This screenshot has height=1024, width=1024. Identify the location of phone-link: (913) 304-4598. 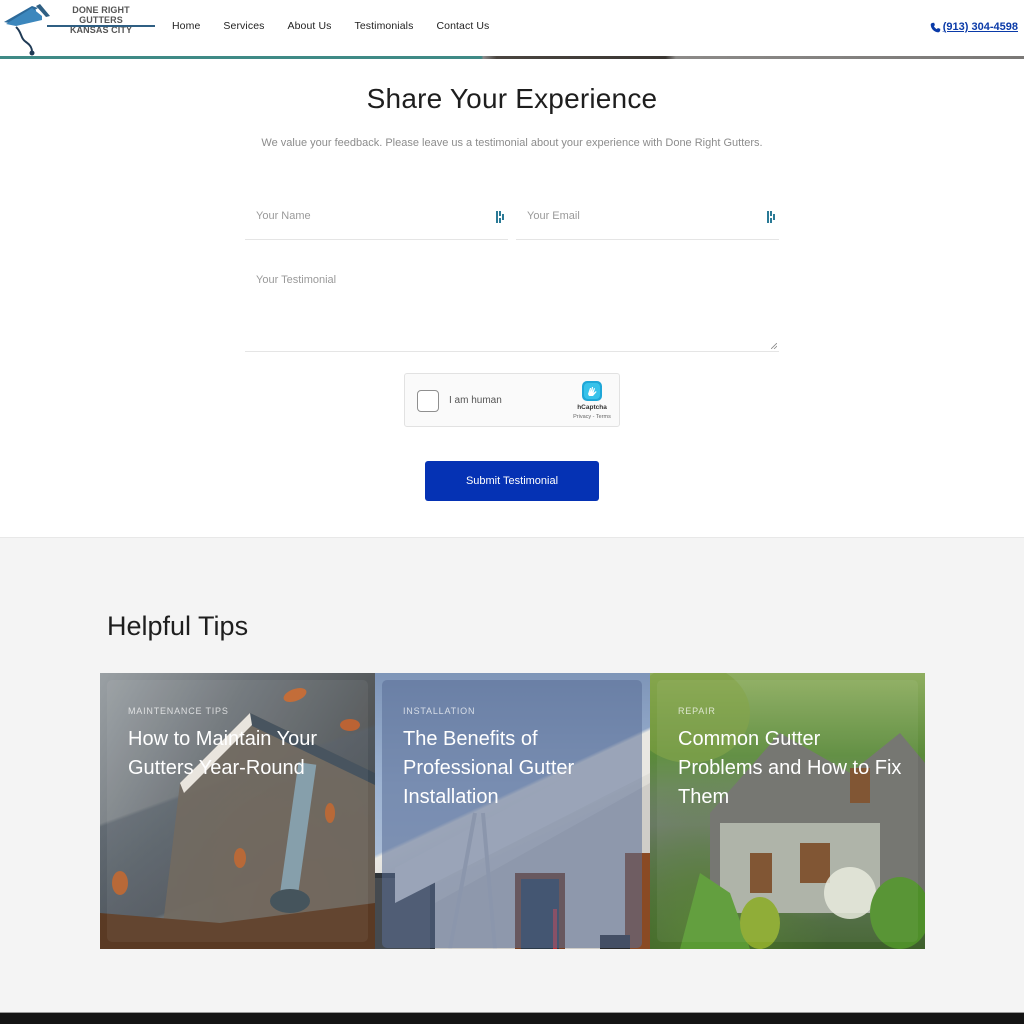
(974, 27).